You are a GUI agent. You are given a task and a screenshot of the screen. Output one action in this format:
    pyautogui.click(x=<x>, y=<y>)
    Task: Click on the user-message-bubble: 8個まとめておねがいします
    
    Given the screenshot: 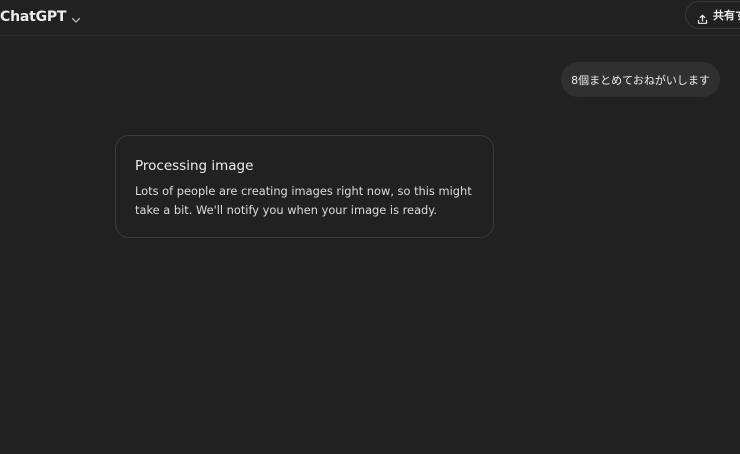 What is the action you would take?
    pyautogui.click(x=640, y=79)
    